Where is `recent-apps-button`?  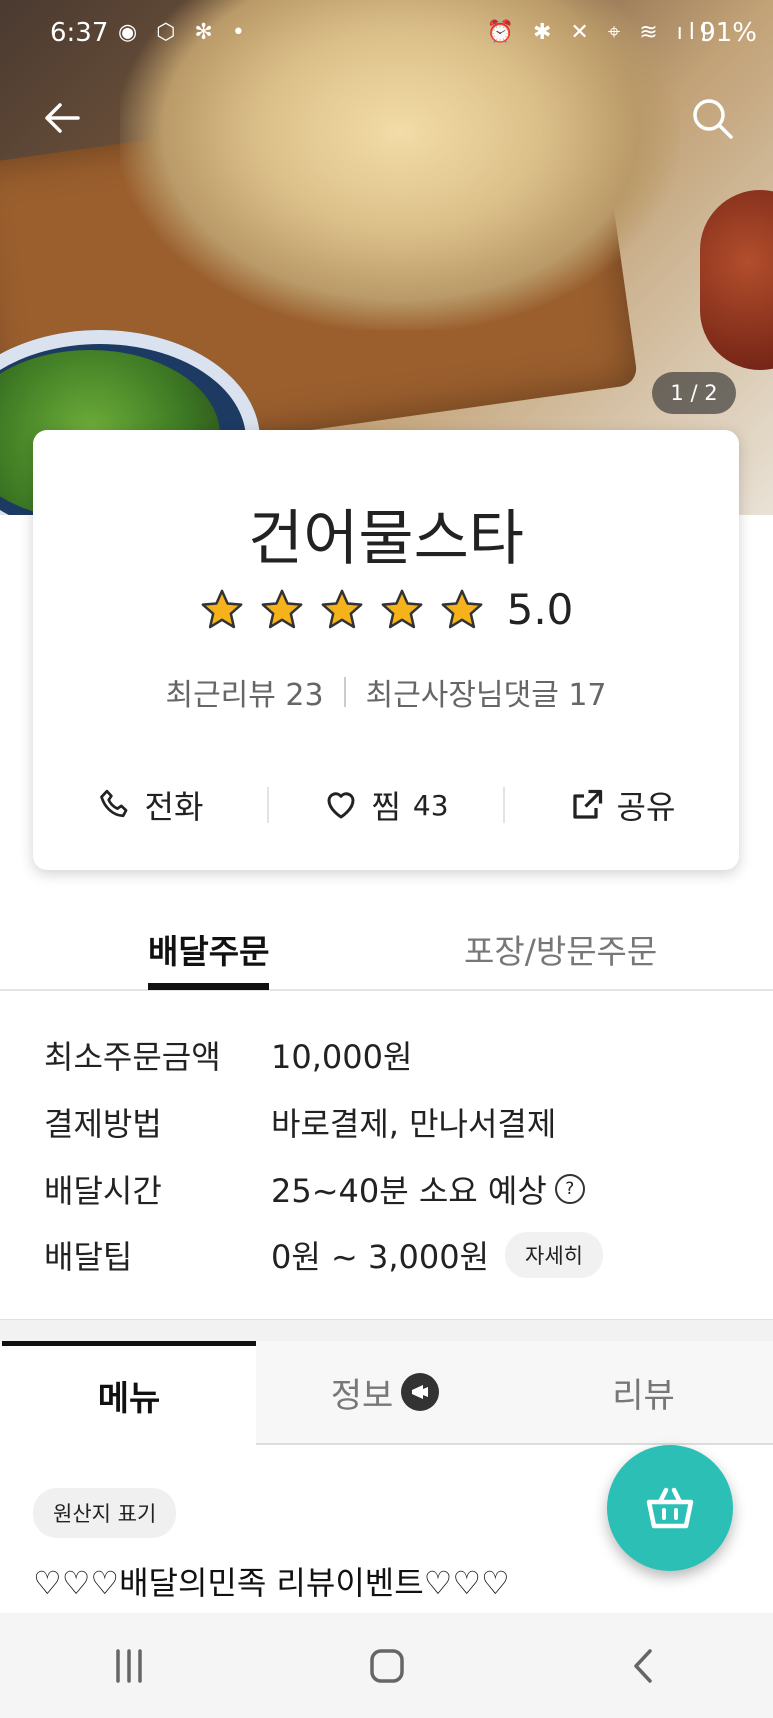 recent-apps-button is located at coordinates (129, 1666).